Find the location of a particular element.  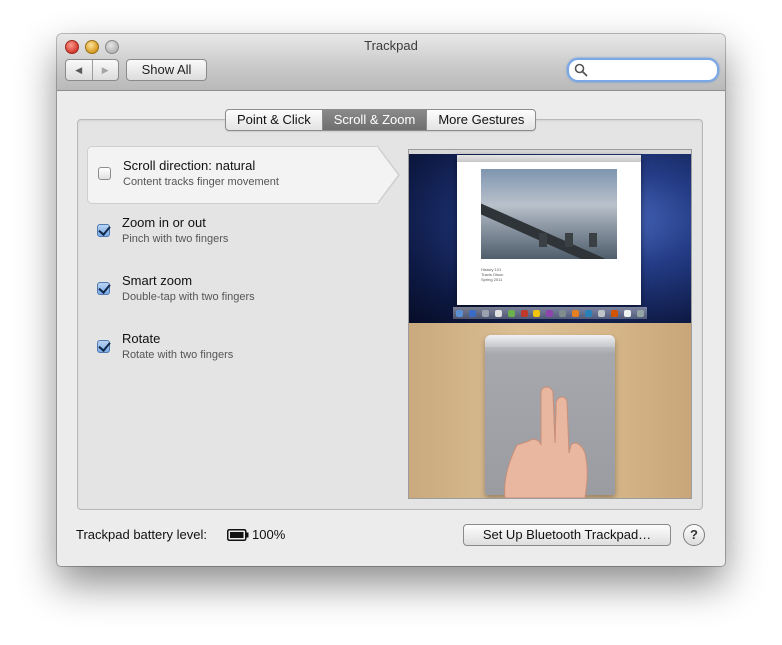

preview-dock is located at coordinates (550, 313).